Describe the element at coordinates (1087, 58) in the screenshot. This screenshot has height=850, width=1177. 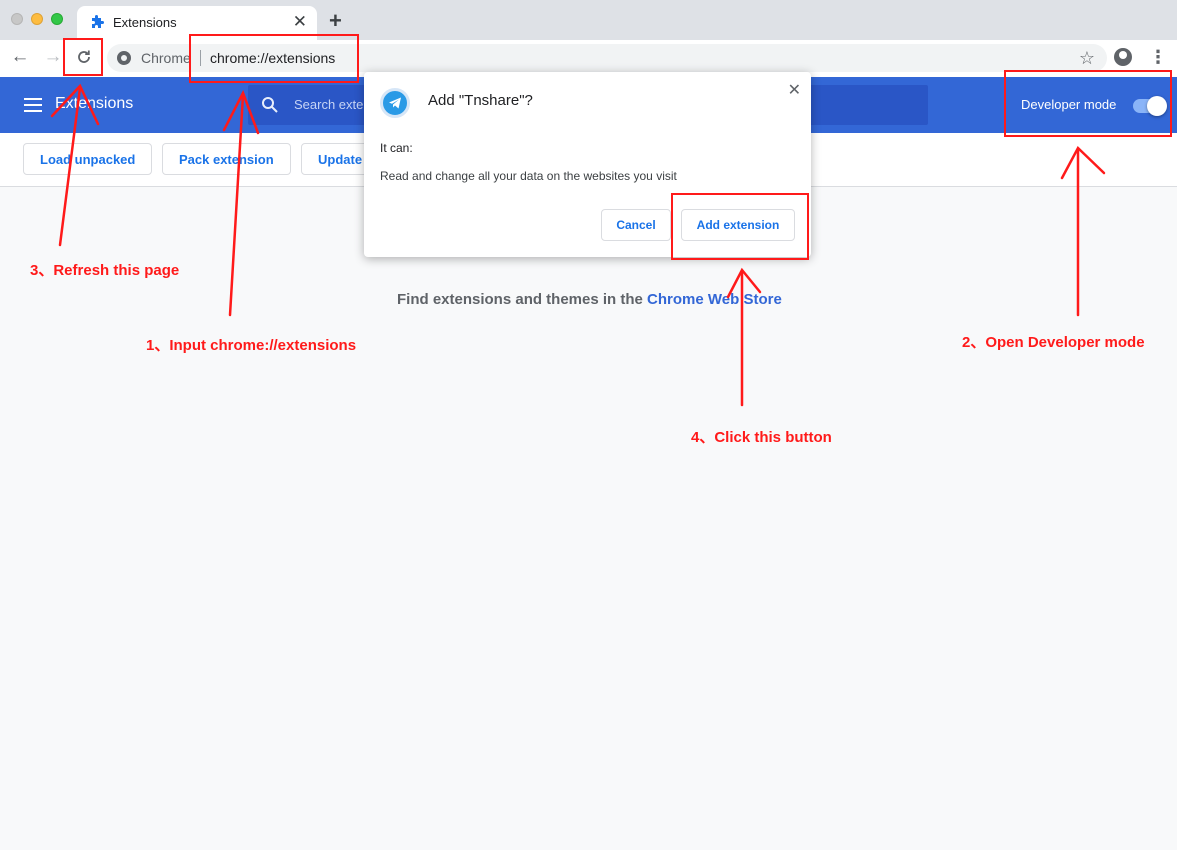
I see `bookmark-star-icon: ☆` at that location.